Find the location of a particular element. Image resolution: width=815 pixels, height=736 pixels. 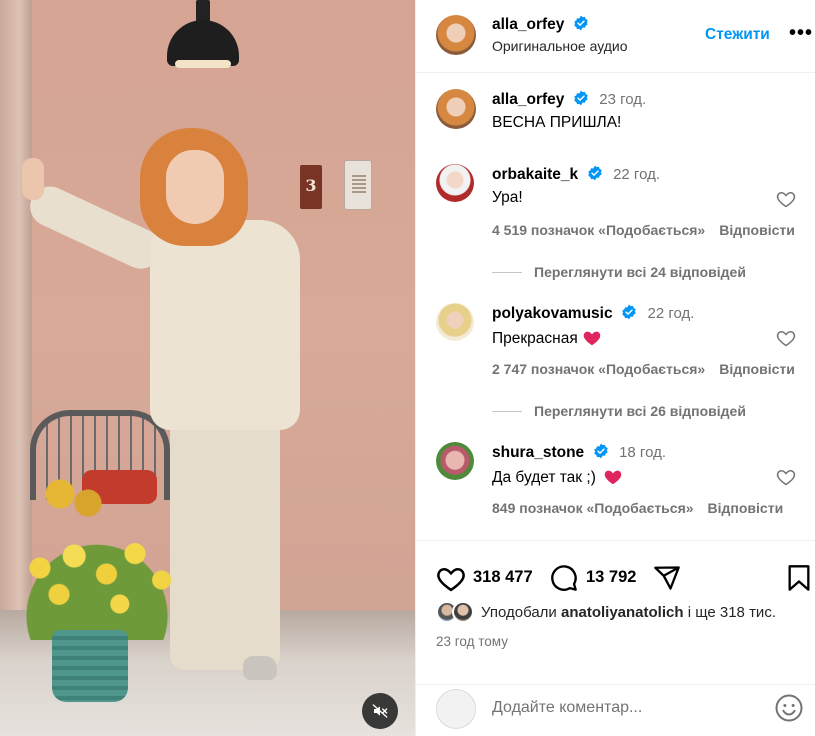

caption-header: alla_orfey 23 год. is located at coordinates (569, 99).